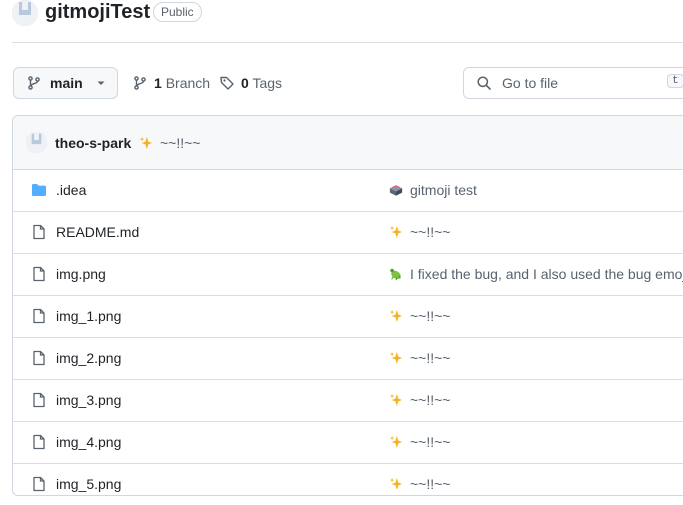 This screenshot has height=505, width=683. Describe the element at coordinates (348, 233) in the screenshot. I see `file-row: README.md ~~!!~~` at that location.